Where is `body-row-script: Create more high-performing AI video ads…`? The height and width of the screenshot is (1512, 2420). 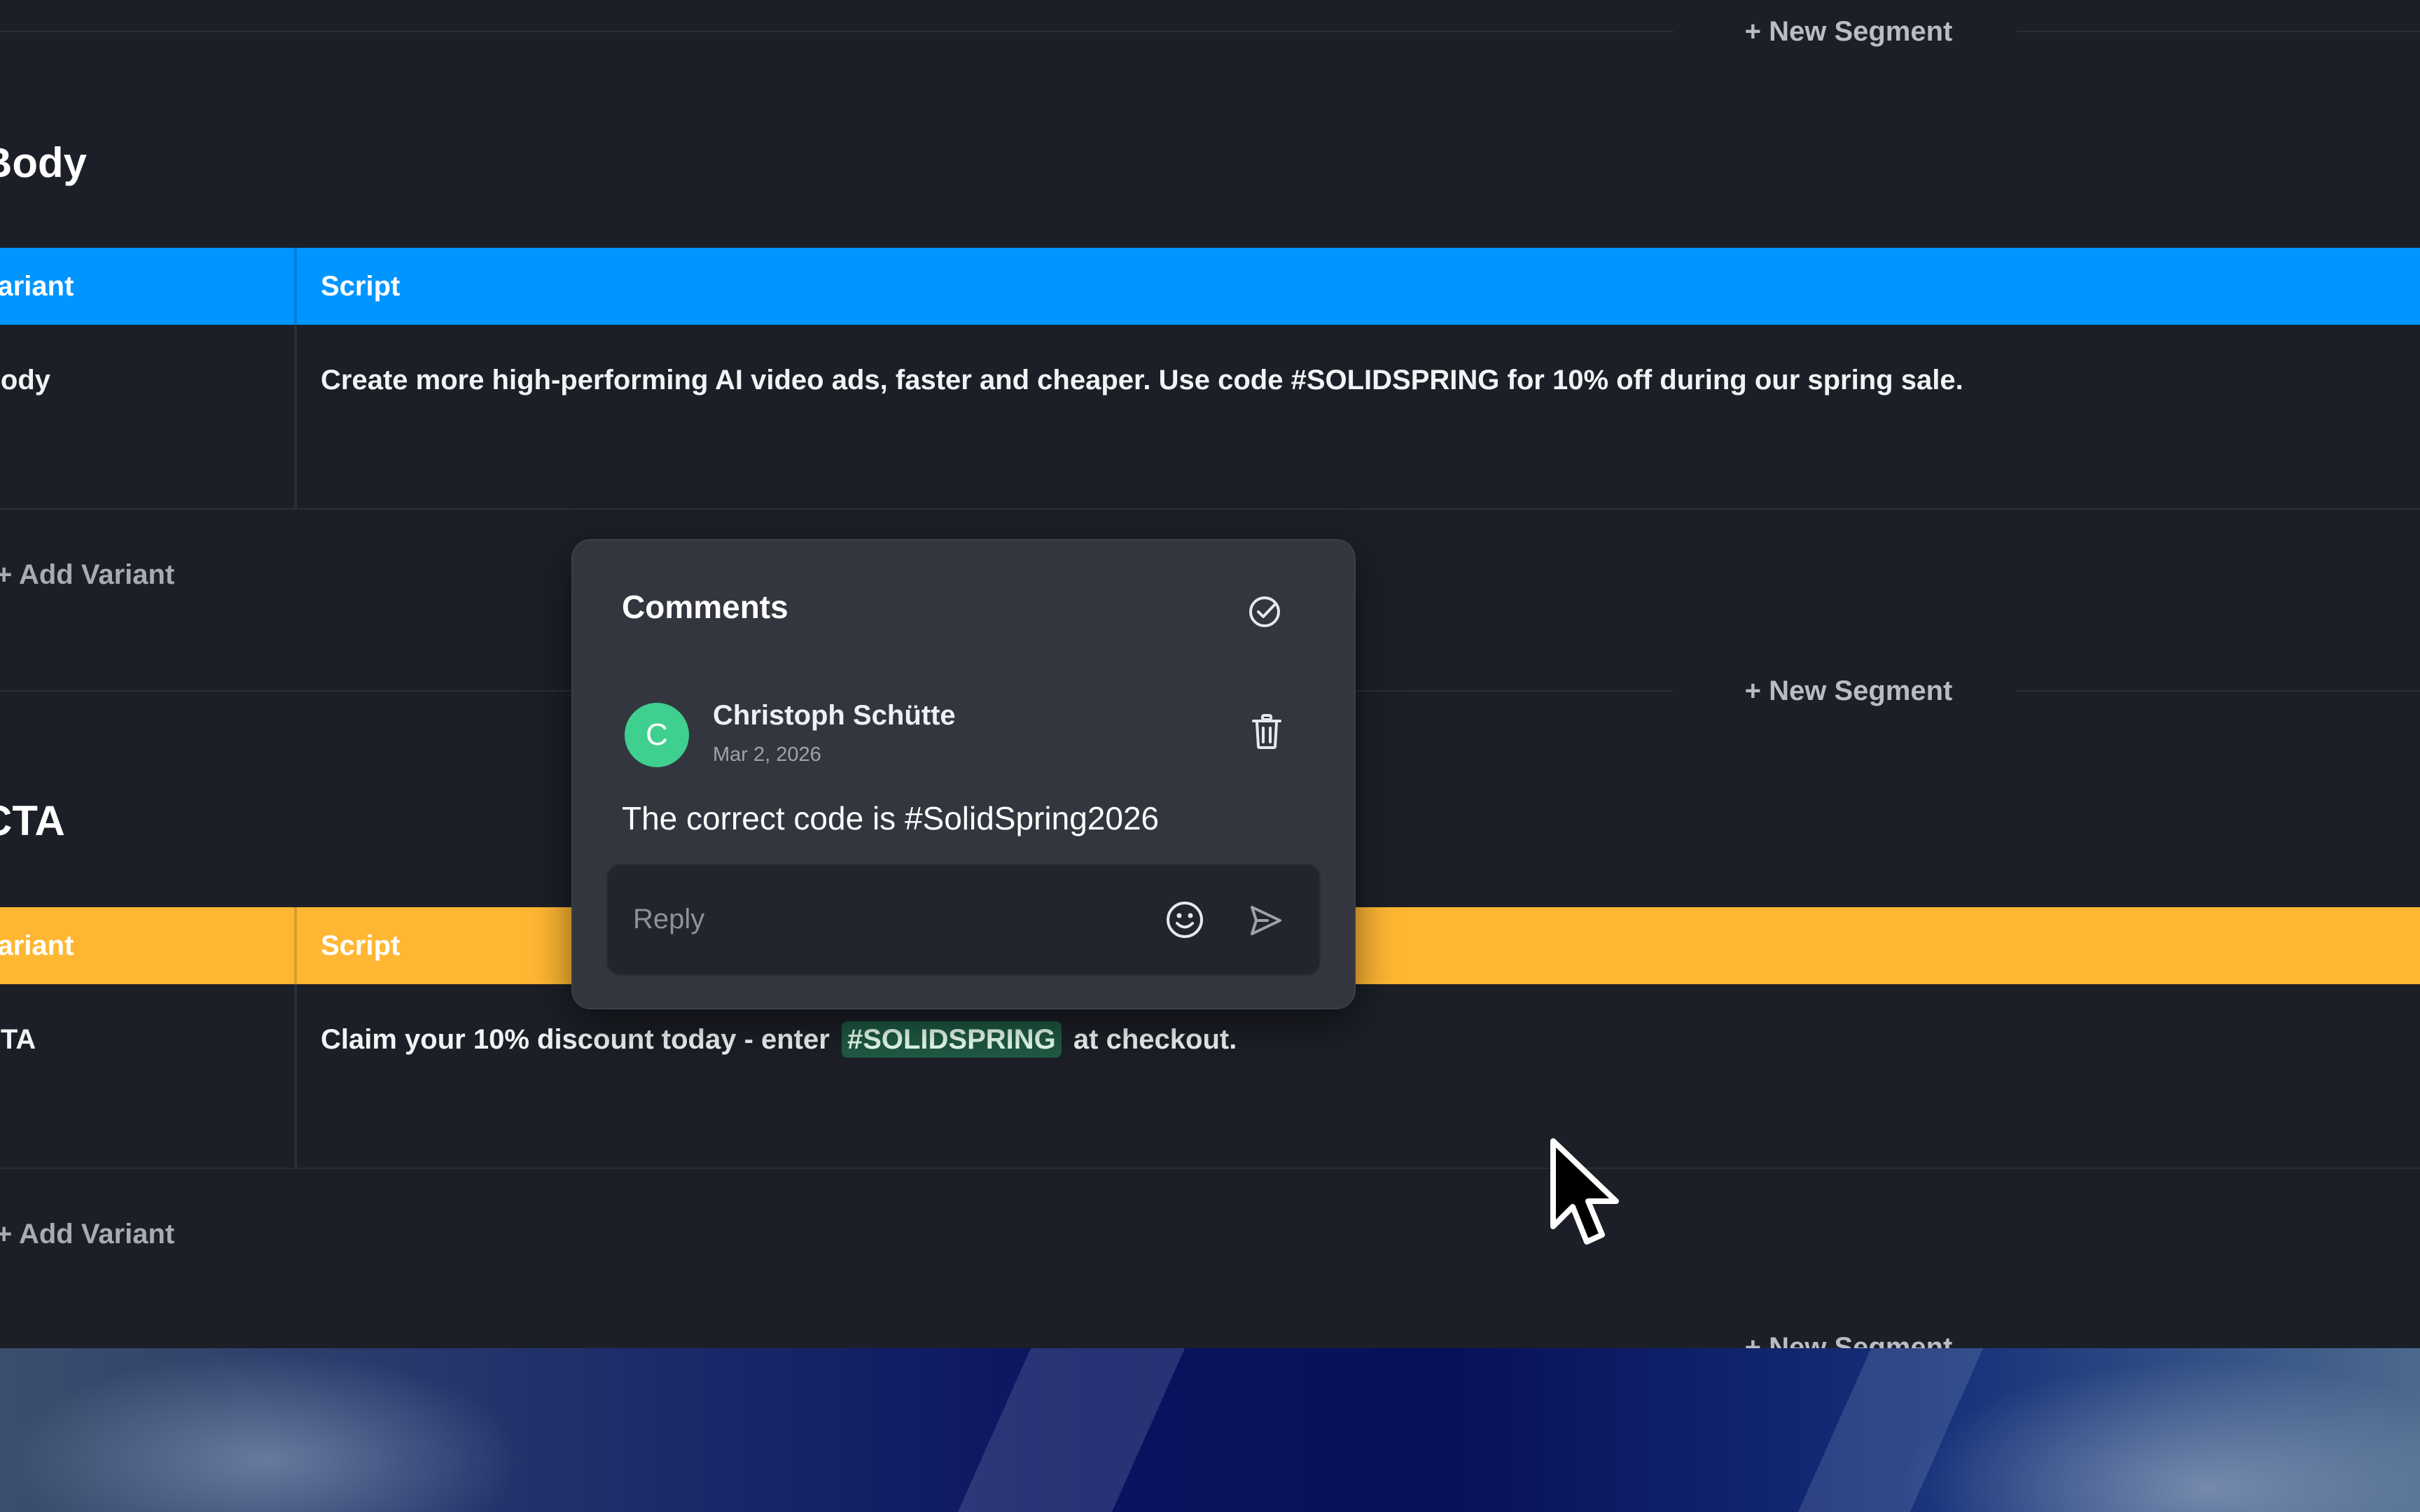 body-row-script: Create more high-performing AI video ads… is located at coordinates (1357, 380).